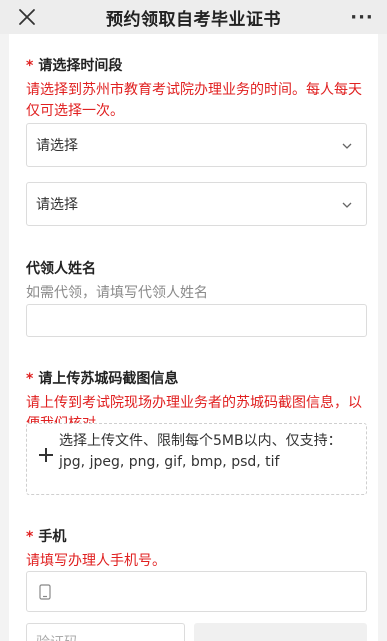 This screenshot has height=641, width=387. Describe the element at coordinates (61, 269) in the screenshot. I see `proxy-label: 代领人姓名` at that location.